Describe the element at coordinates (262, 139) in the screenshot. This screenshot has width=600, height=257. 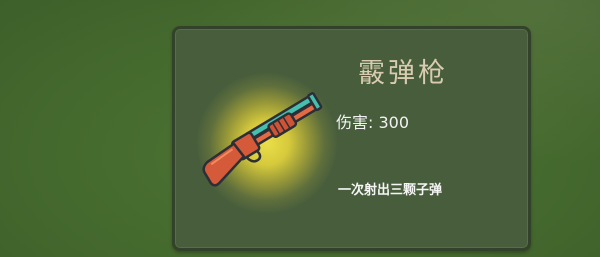
I see `shotgun-icon` at that location.